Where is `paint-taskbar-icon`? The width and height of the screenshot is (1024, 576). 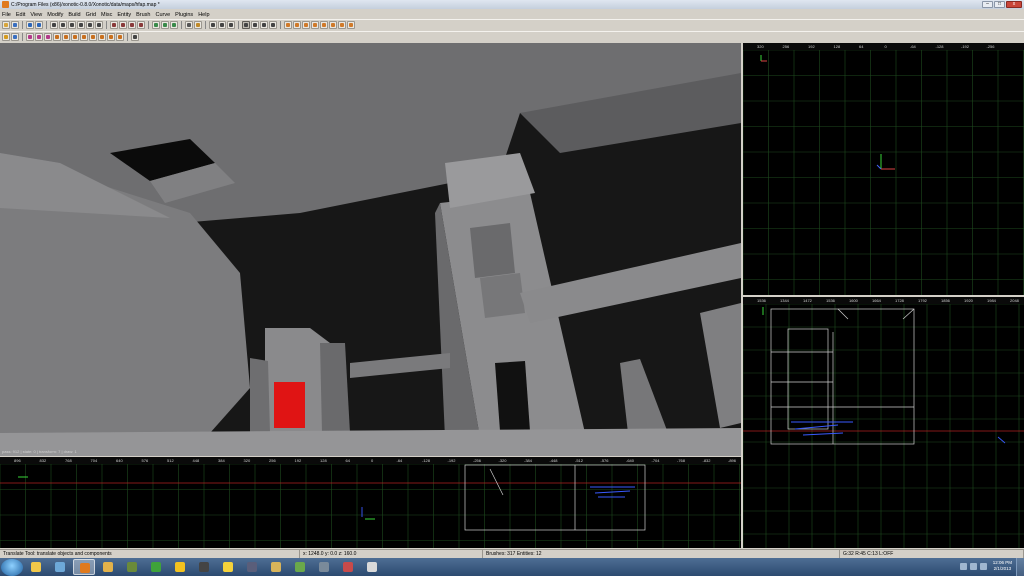
paint-taskbar-icon is located at coordinates (60, 567).